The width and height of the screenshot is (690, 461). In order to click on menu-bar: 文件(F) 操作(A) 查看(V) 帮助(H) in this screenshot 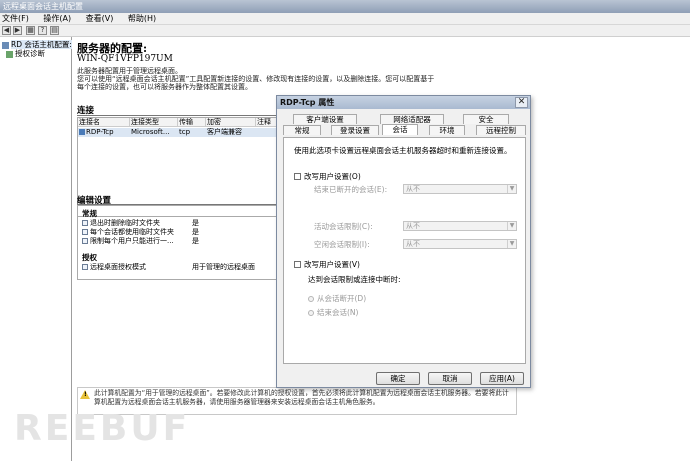, I will do `click(345, 19)`.